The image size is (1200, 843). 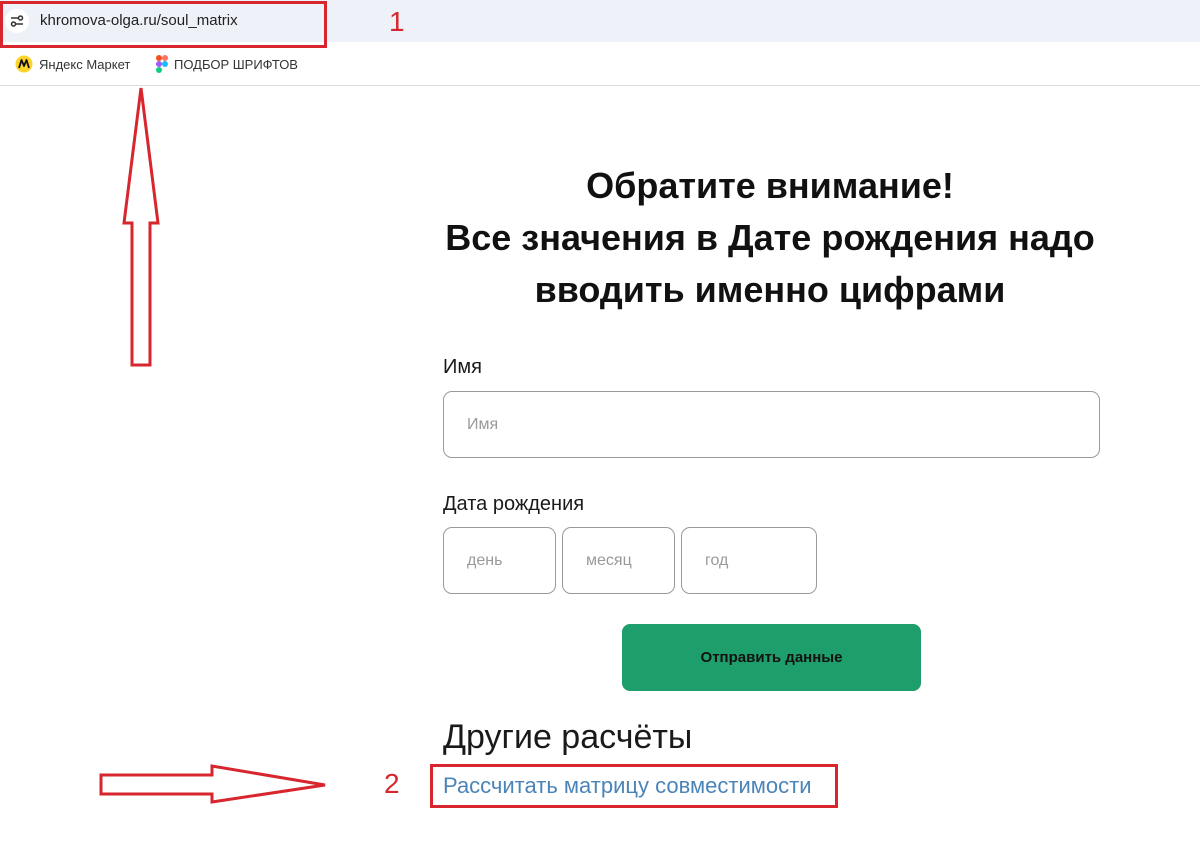 What do you see at coordinates (462, 367) in the screenshot?
I see `name-label: Имя` at bounding box center [462, 367].